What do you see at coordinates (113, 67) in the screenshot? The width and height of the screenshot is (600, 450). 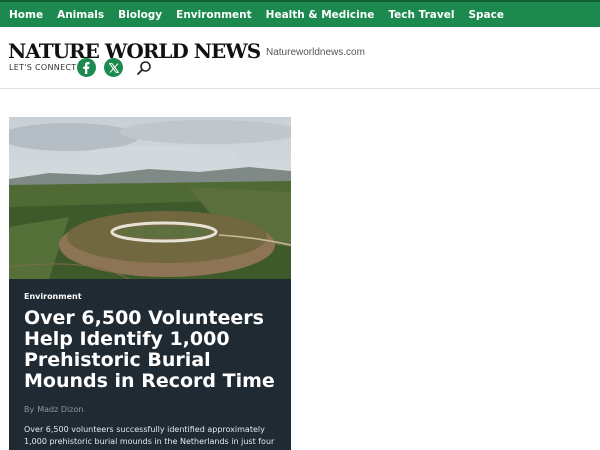 I see `x-icon` at bounding box center [113, 67].